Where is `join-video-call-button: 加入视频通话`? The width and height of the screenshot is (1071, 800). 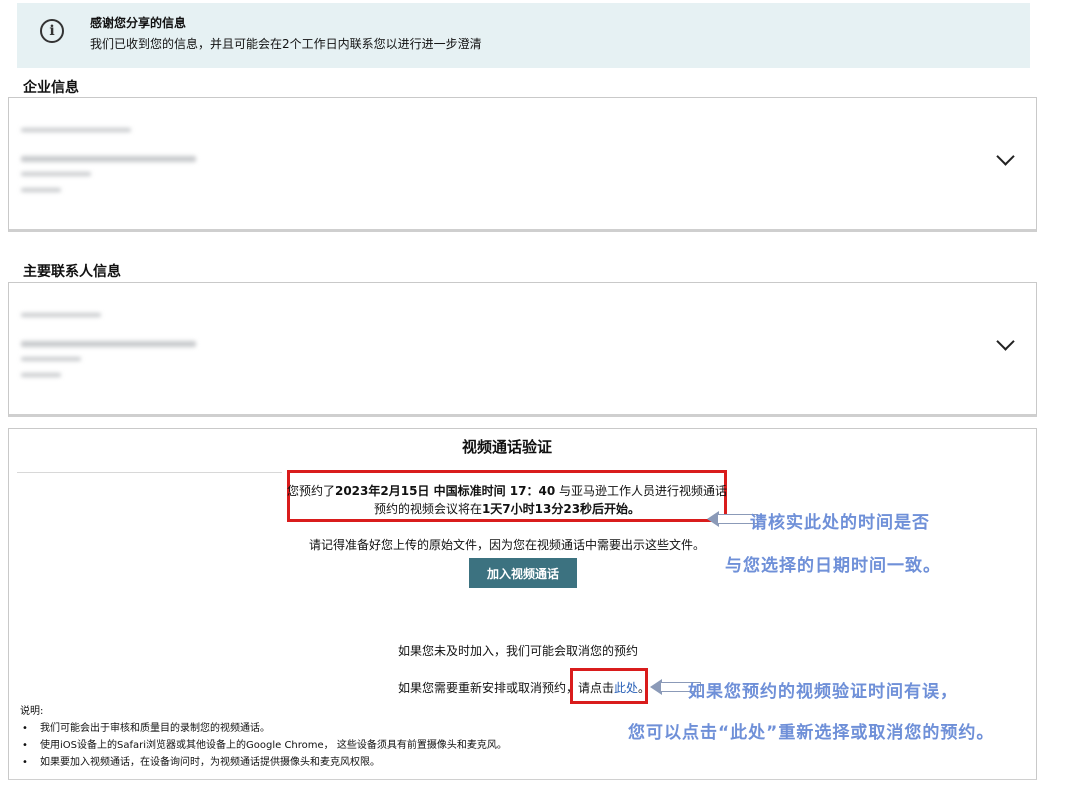 join-video-call-button: 加入视频通话 is located at coordinates (523, 573).